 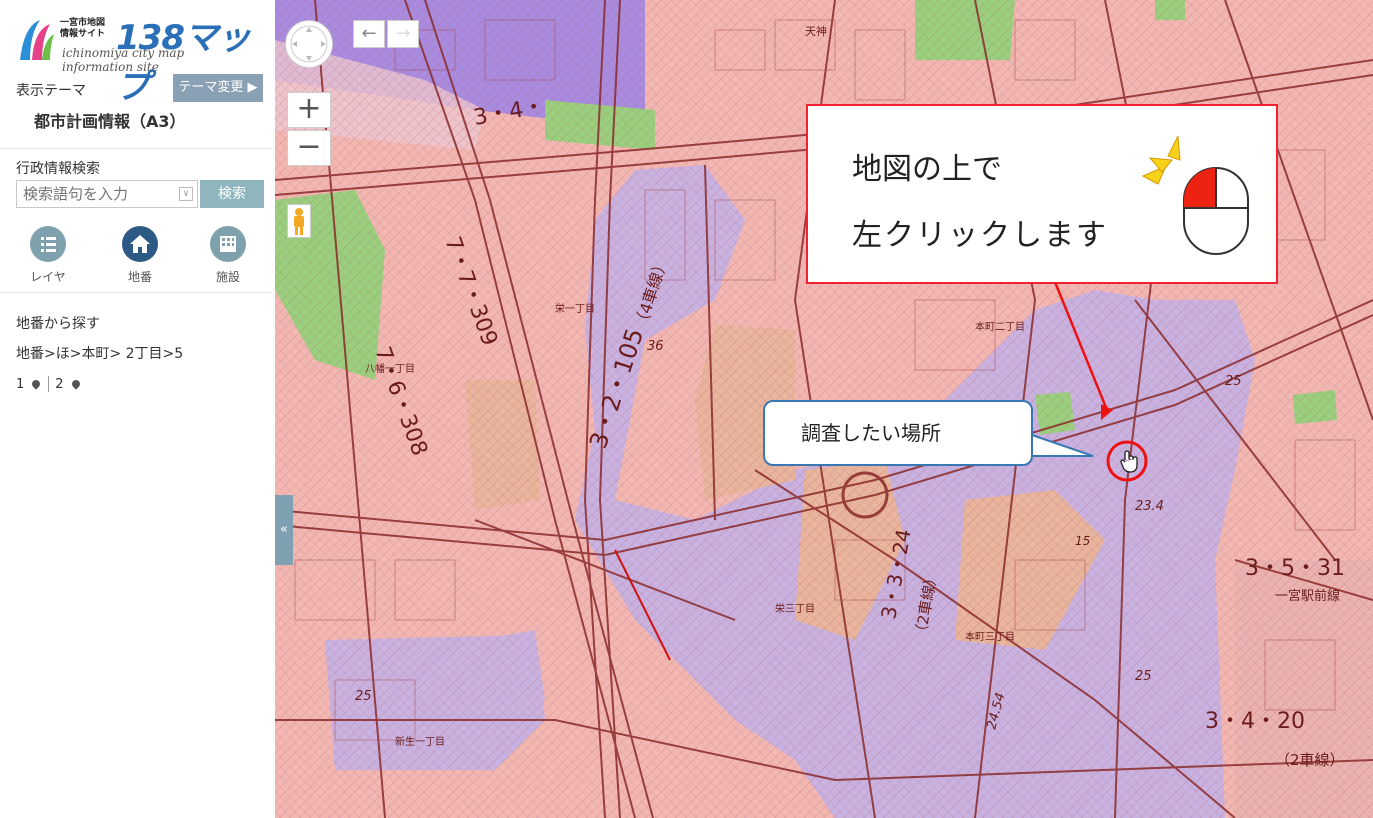 What do you see at coordinates (186, 194) in the screenshot?
I see `search-dropdown-icon: ∨` at bounding box center [186, 194].